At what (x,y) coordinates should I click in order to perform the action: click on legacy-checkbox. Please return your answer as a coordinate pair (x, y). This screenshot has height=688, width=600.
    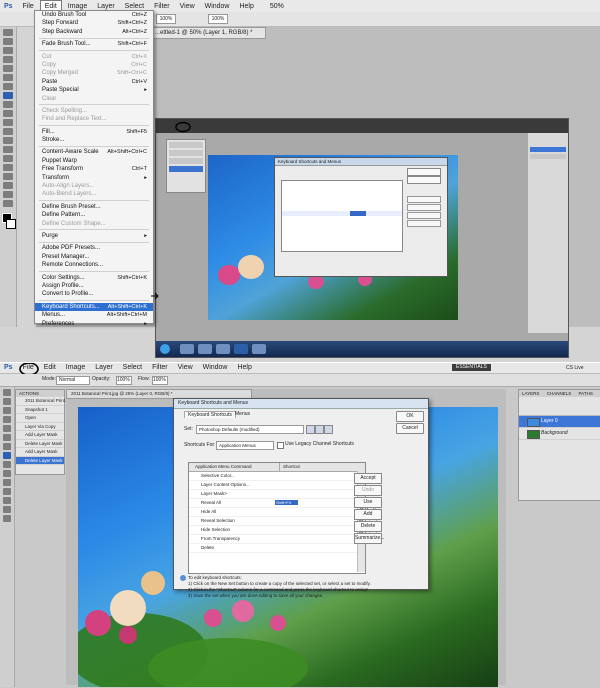
    Looking at the image, I should click on (280, 445).